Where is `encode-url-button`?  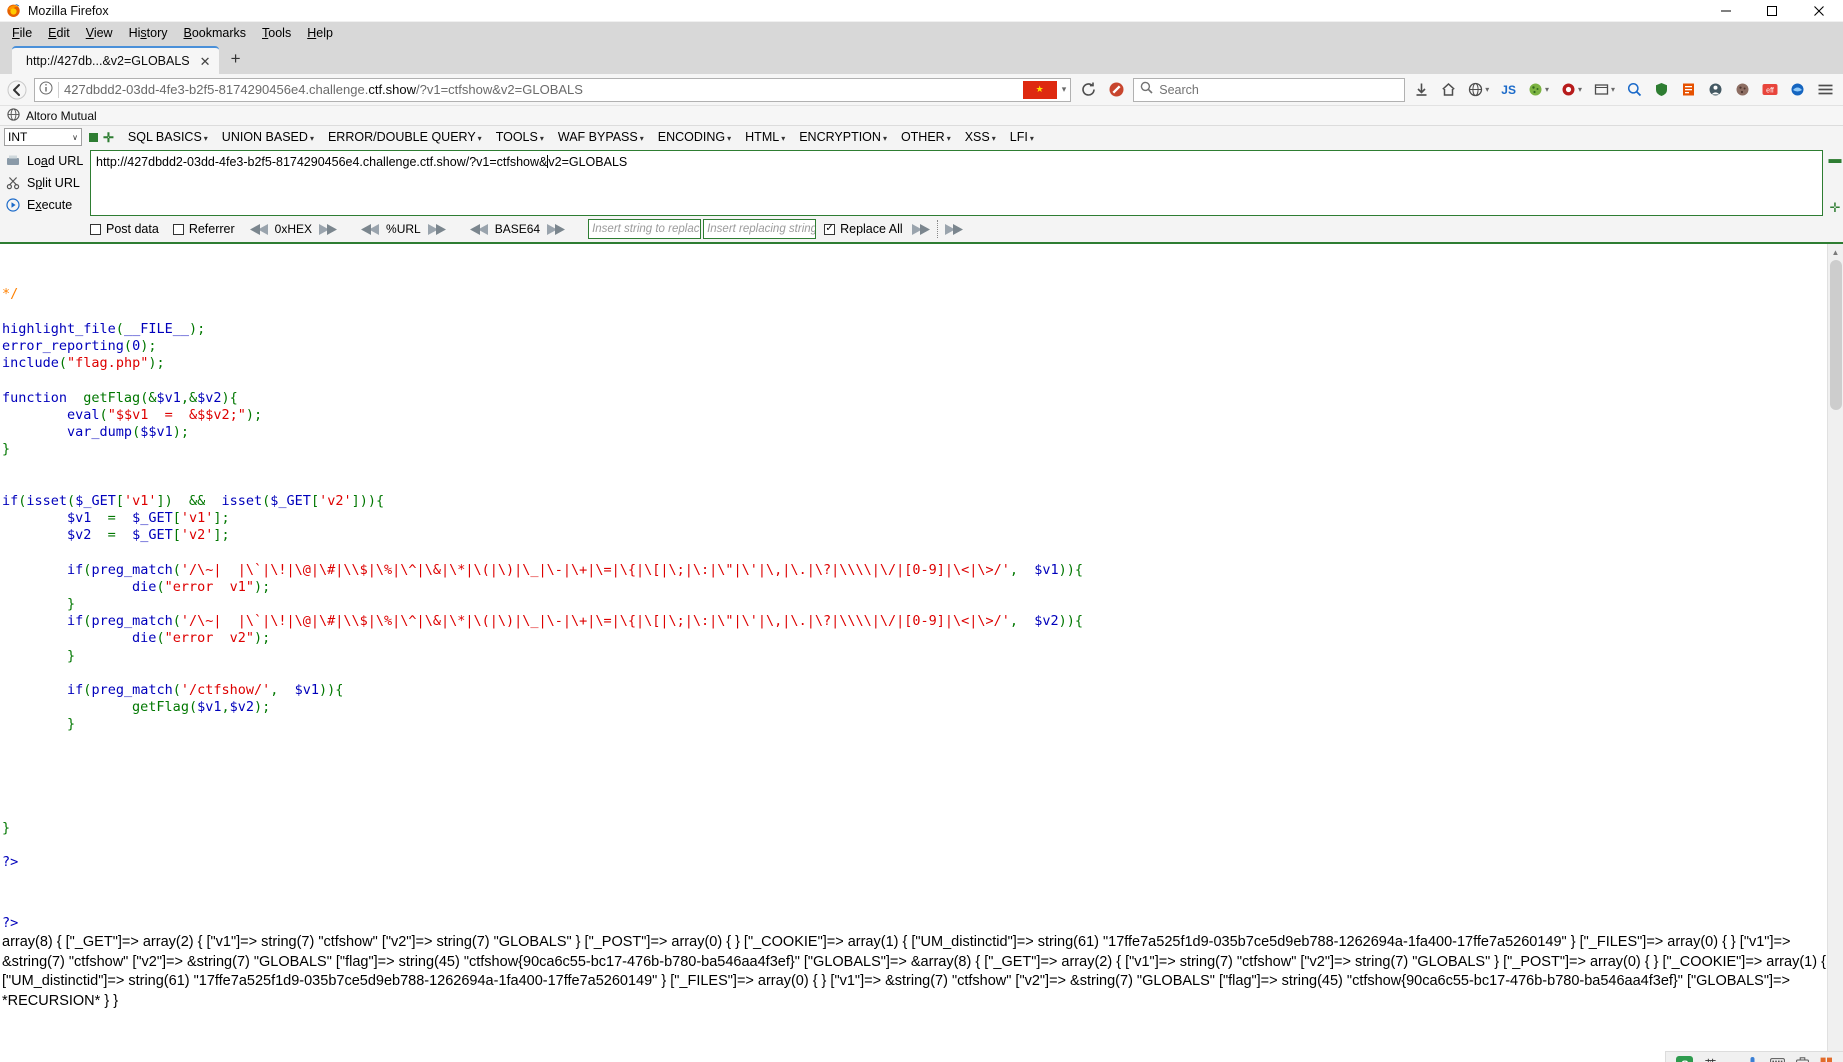
encode-url-button is located at coordinates (437, 229).